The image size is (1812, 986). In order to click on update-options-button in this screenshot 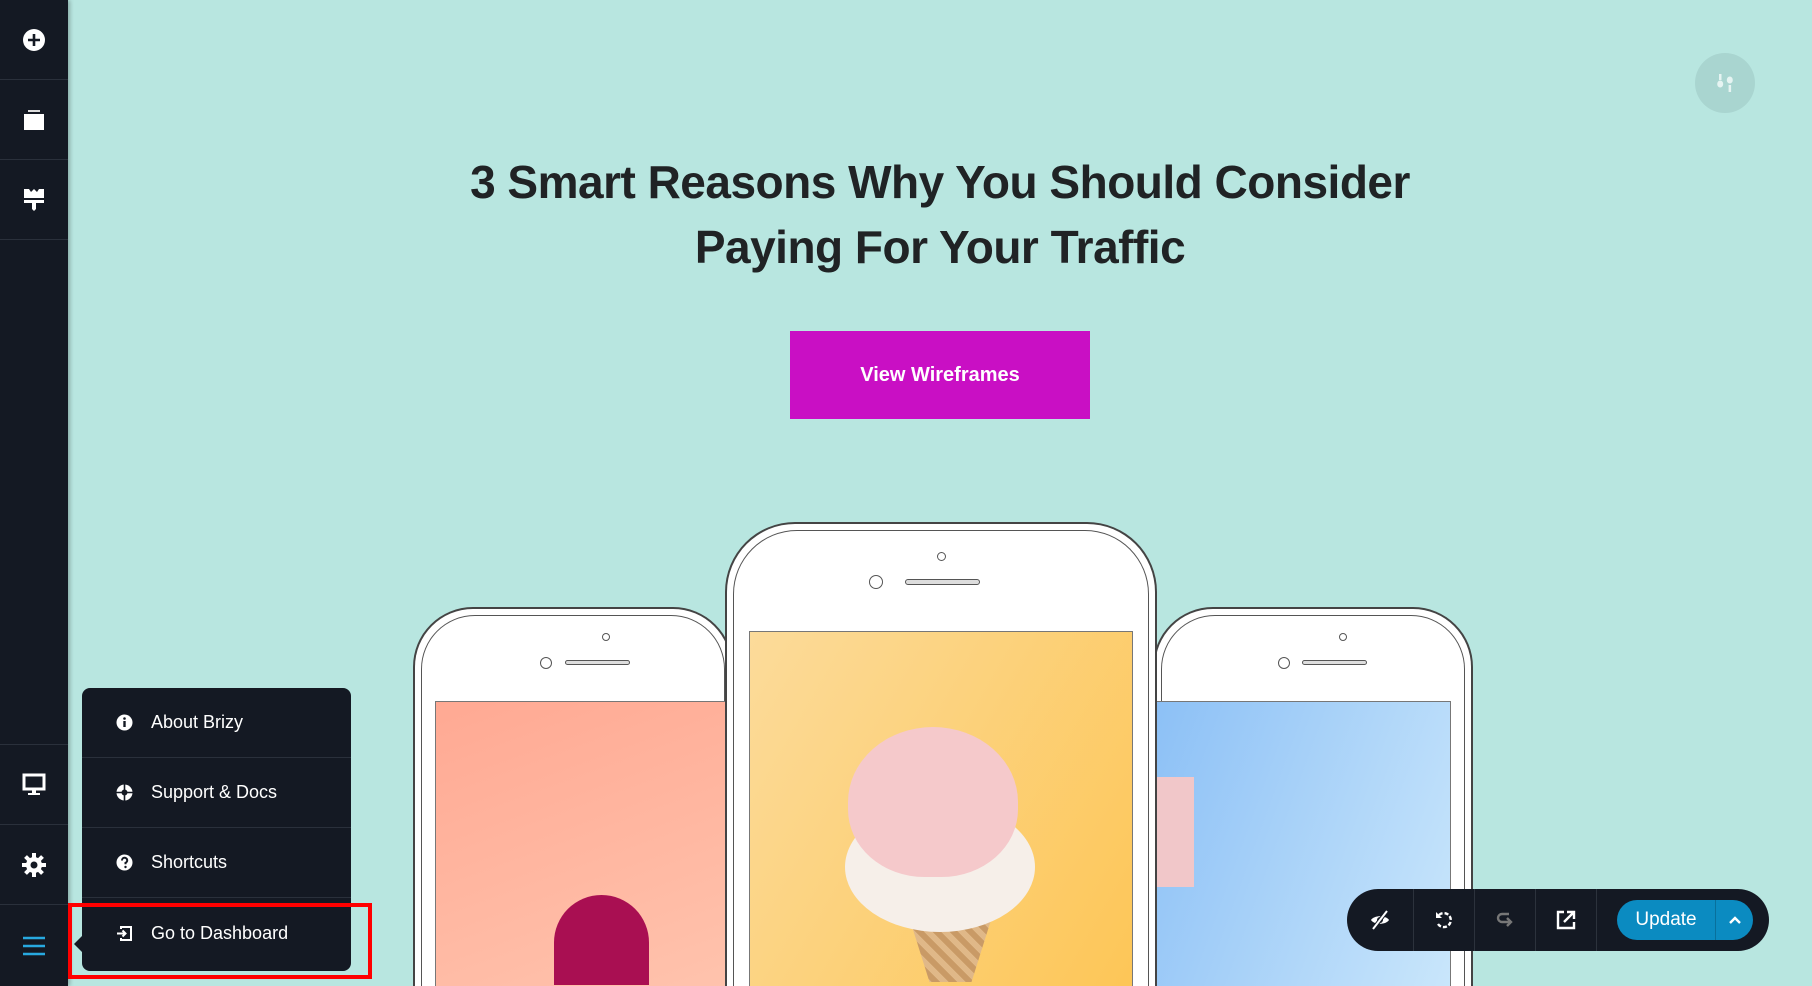, I will do `click(1734, 920)`.